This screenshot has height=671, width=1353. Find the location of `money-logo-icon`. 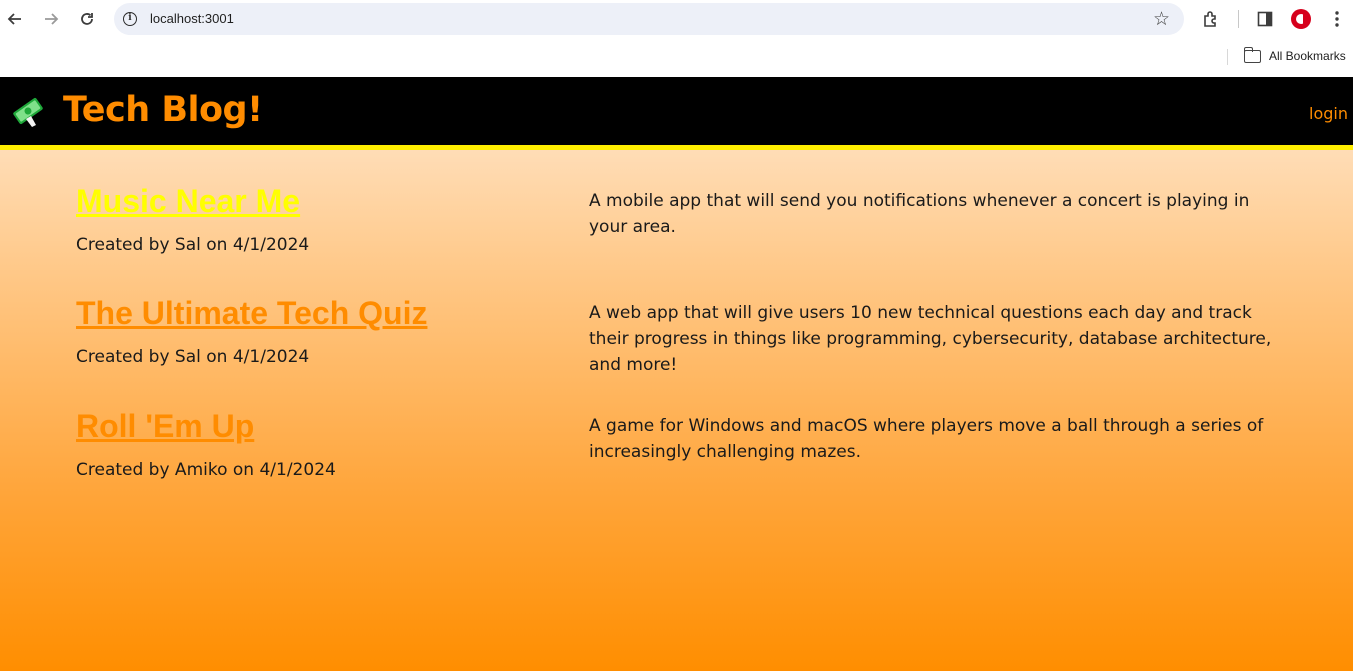

money-logo-icon is located at coordinates (28, 112).